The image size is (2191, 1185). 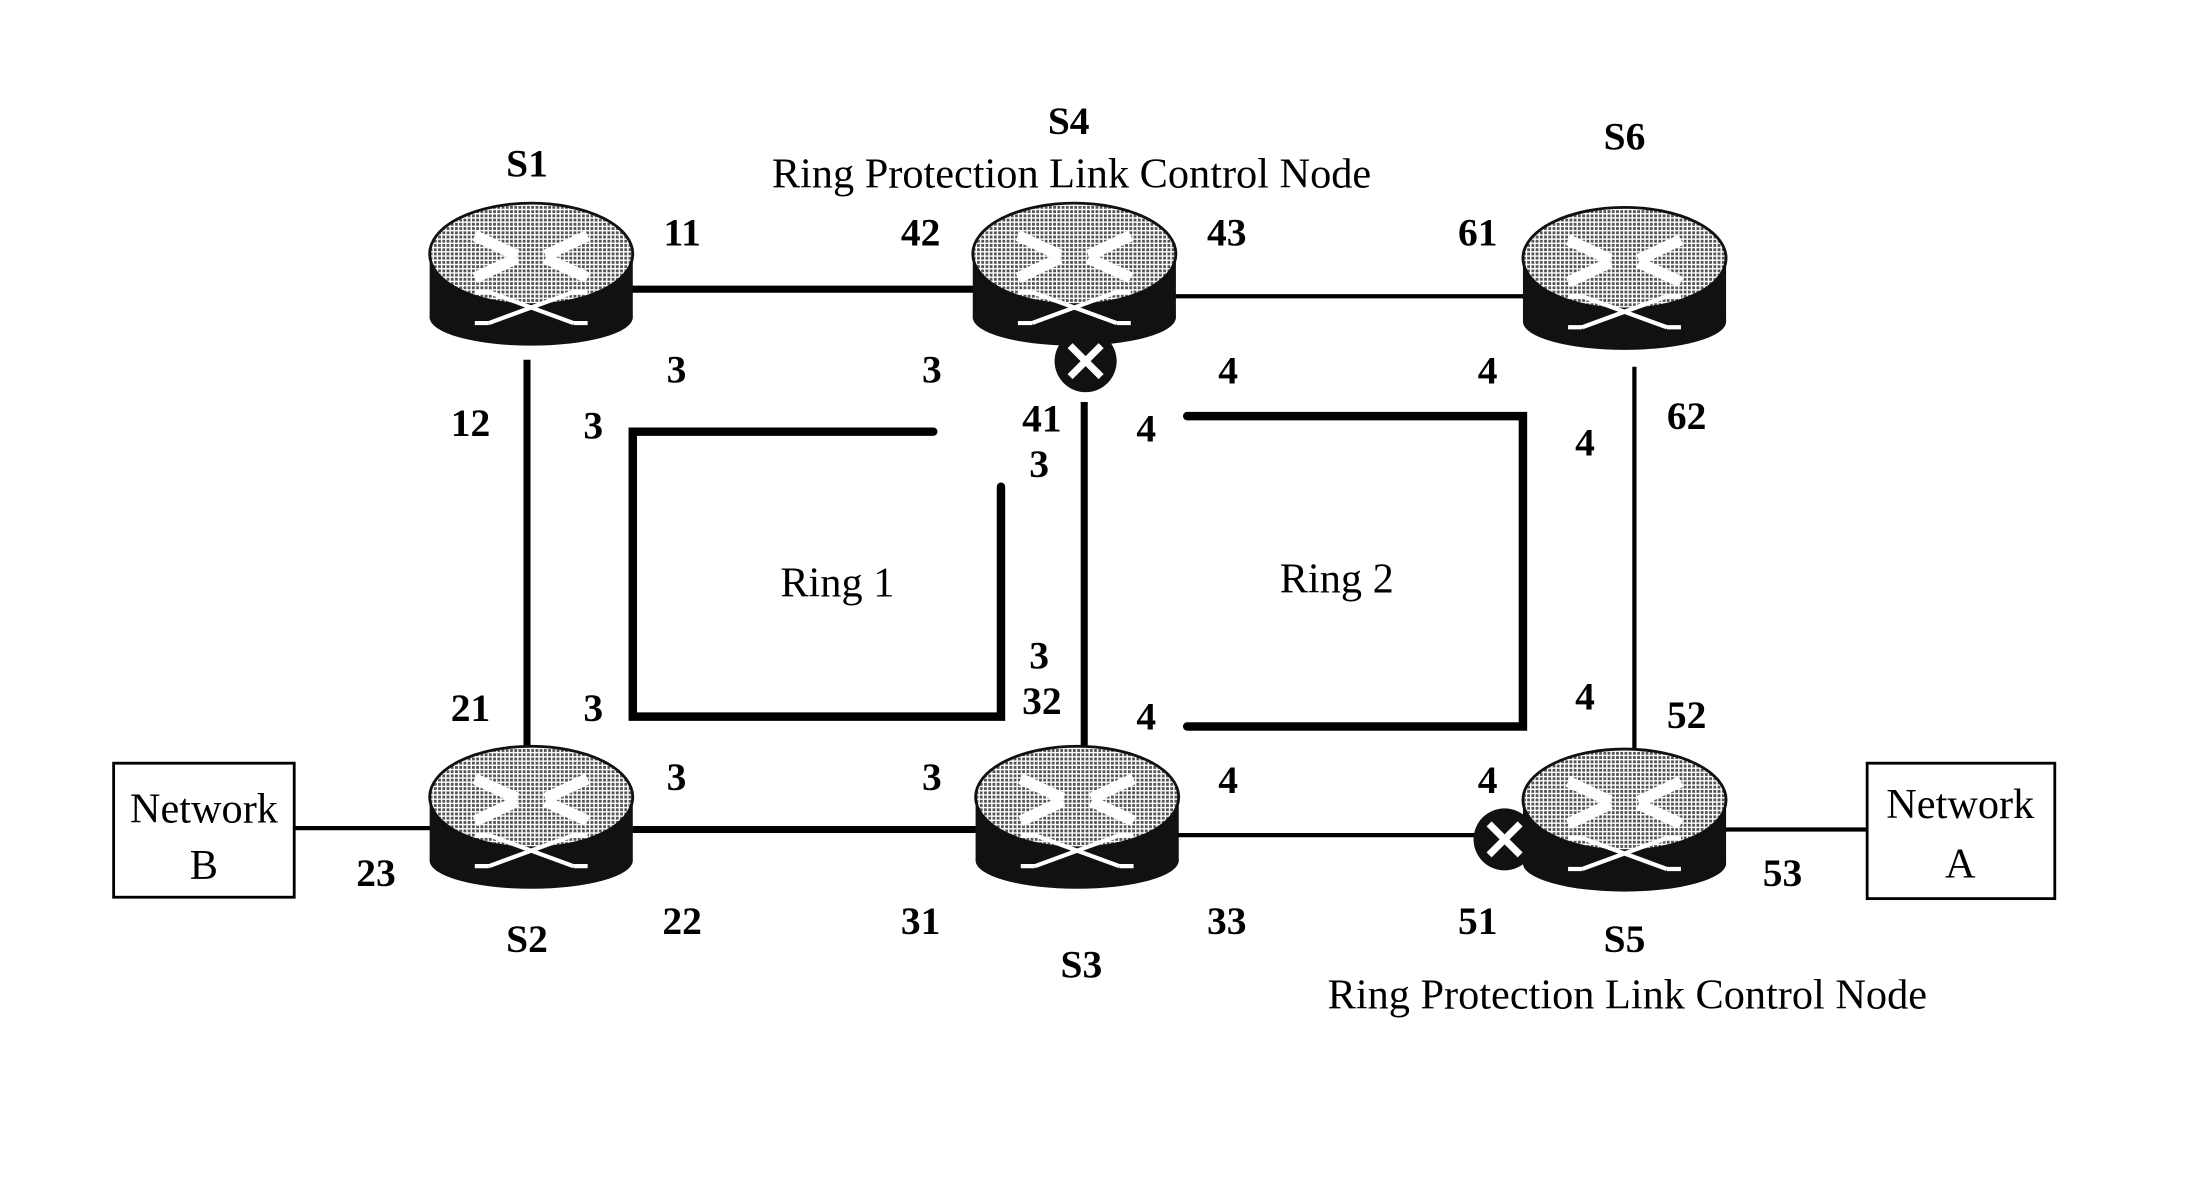 What do you see at coordinates (1337, 579) in the screenshot?
I see `ring2-label: Ring 2` at bounding box center [1337, 579].